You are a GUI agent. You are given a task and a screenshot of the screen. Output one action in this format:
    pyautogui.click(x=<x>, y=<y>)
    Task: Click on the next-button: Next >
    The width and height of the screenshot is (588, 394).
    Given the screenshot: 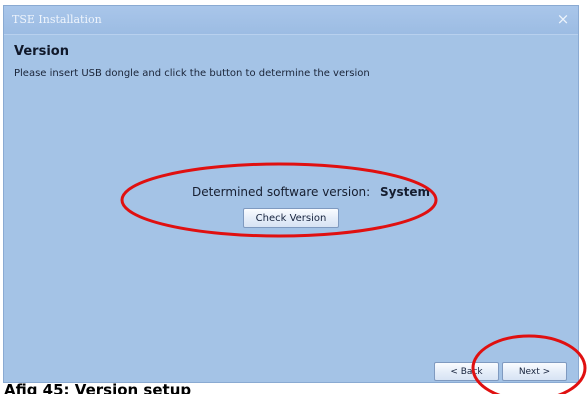 What is the action you would take?
    pyautogui.click(x=534, y=371)
    